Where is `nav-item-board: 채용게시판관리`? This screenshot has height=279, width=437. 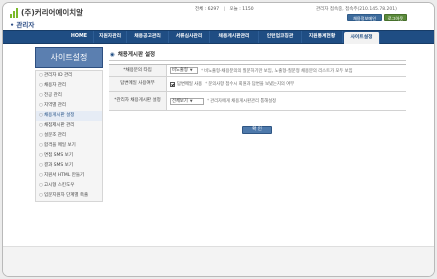
nav-item-board: 채용게시판관리 is located at coordinates (234, 37).